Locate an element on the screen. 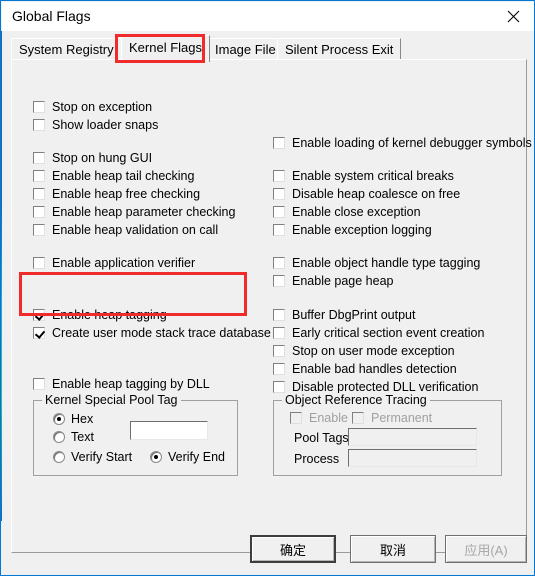 The height and width of the screenshot is (576, 535). checkbox-enable-heap-tagging: Enable heap tagging is located at coordinates (100, 314).